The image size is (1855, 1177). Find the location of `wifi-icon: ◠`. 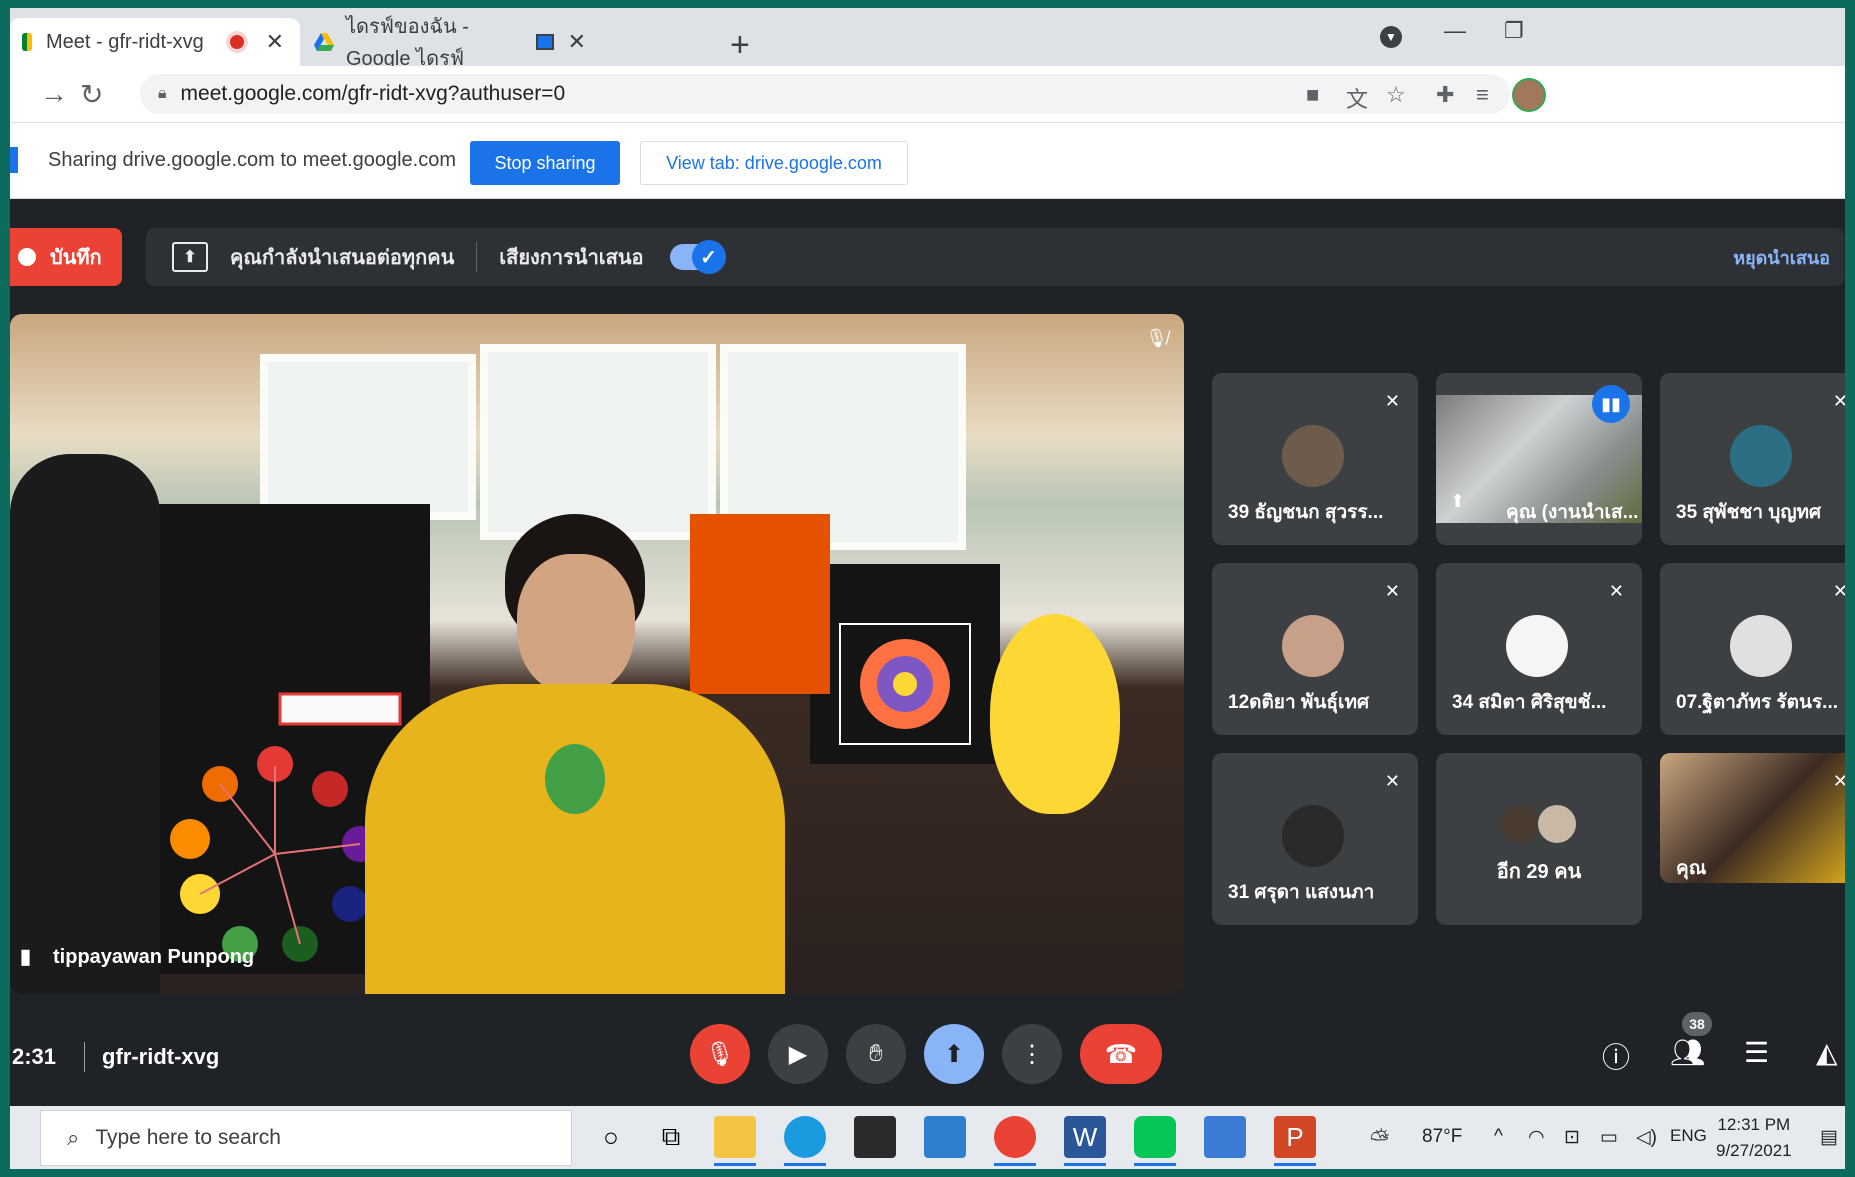

wifi-icon: ◠ is located at coordinates (1536, 1137).